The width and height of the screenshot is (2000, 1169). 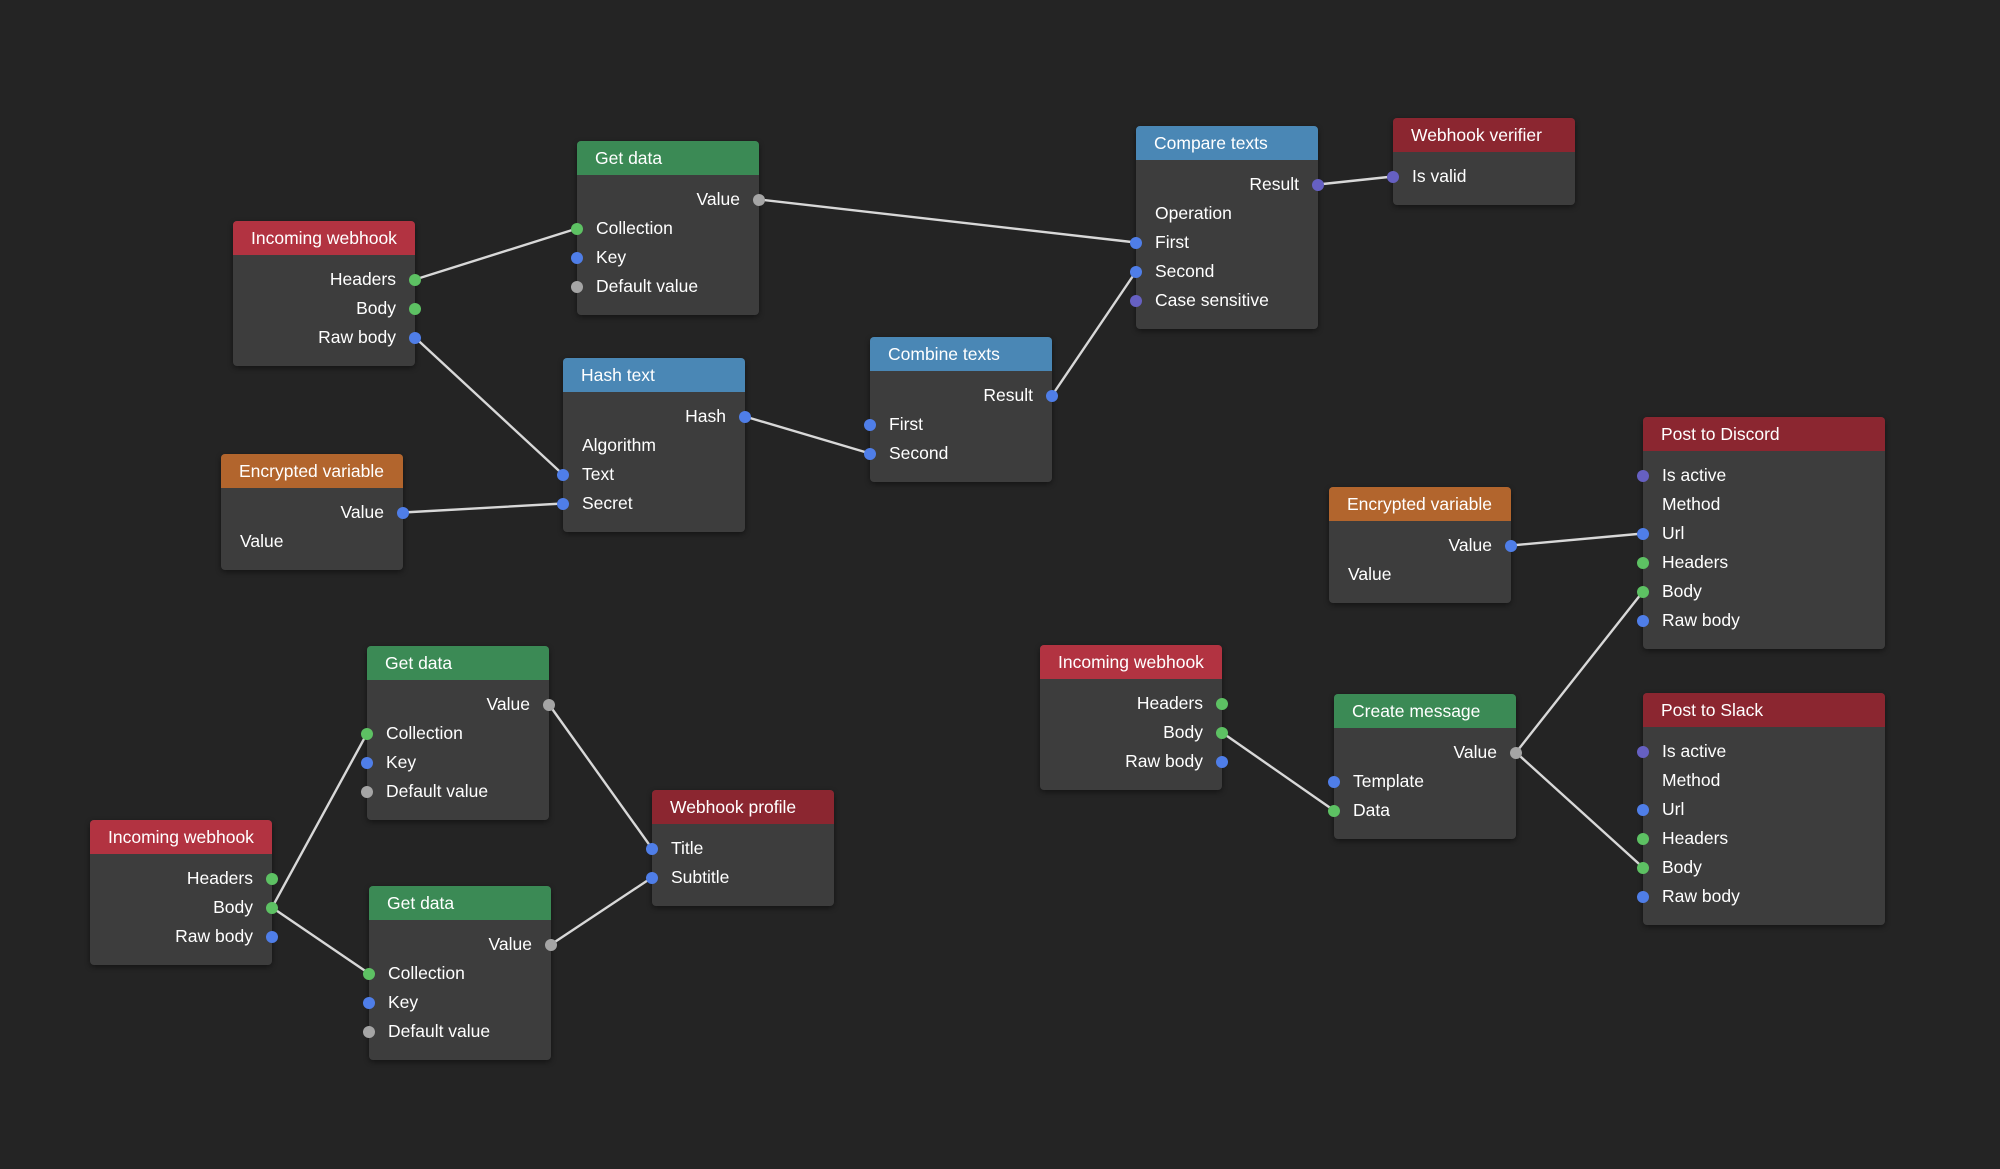 What do you see at coordinates (315, 512) in the screenshot?
I see `node-encrypted-variable-1: Encrypted variable Value Value` at bounding box center [315, 512].